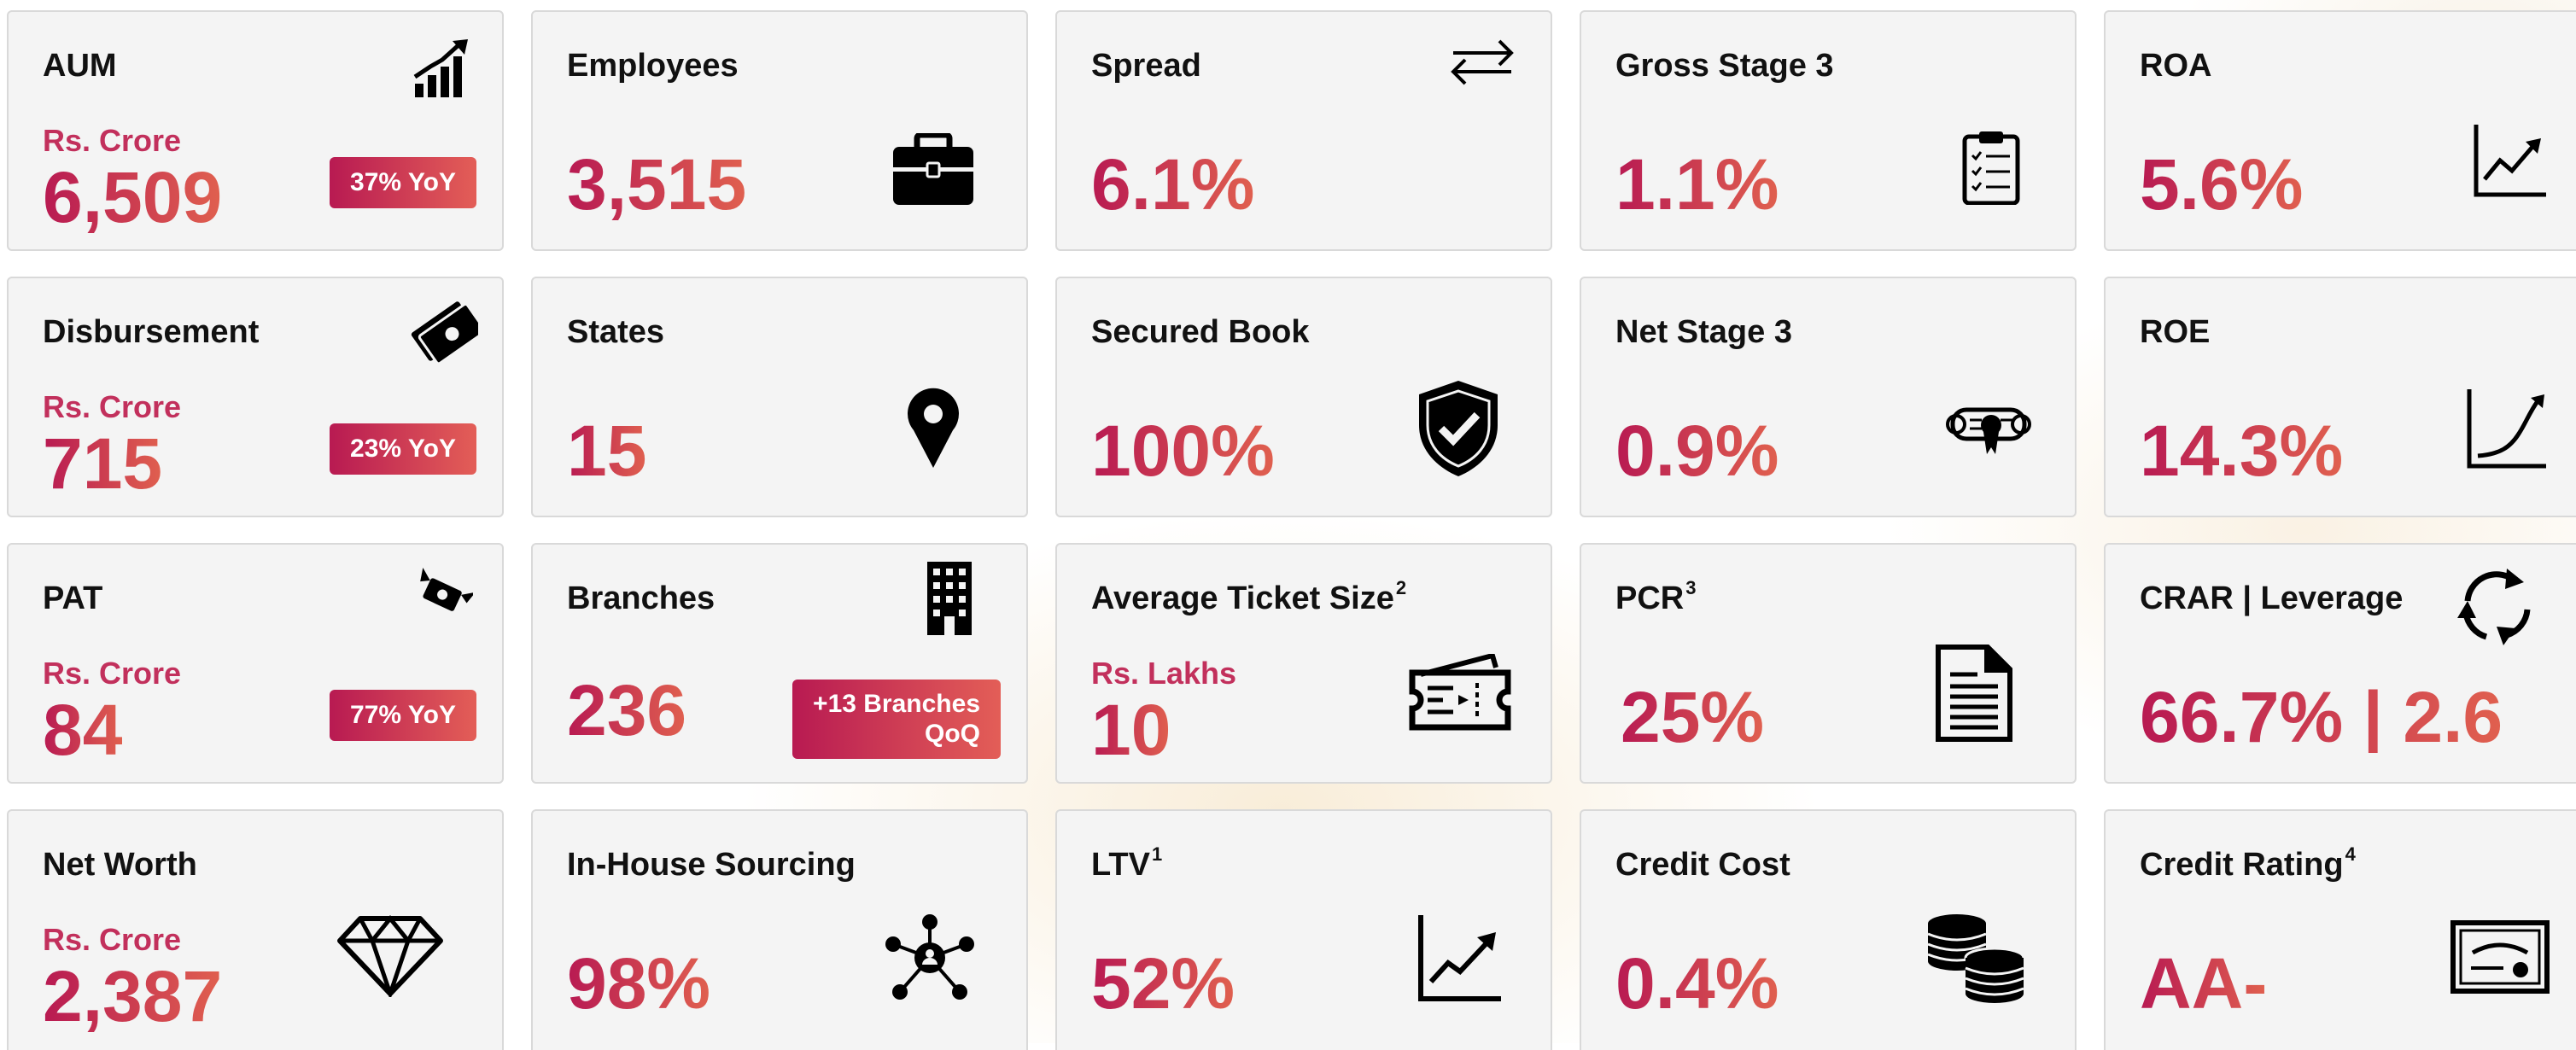  I want to click on badge-line: +13 Branches, so click(896, 704).